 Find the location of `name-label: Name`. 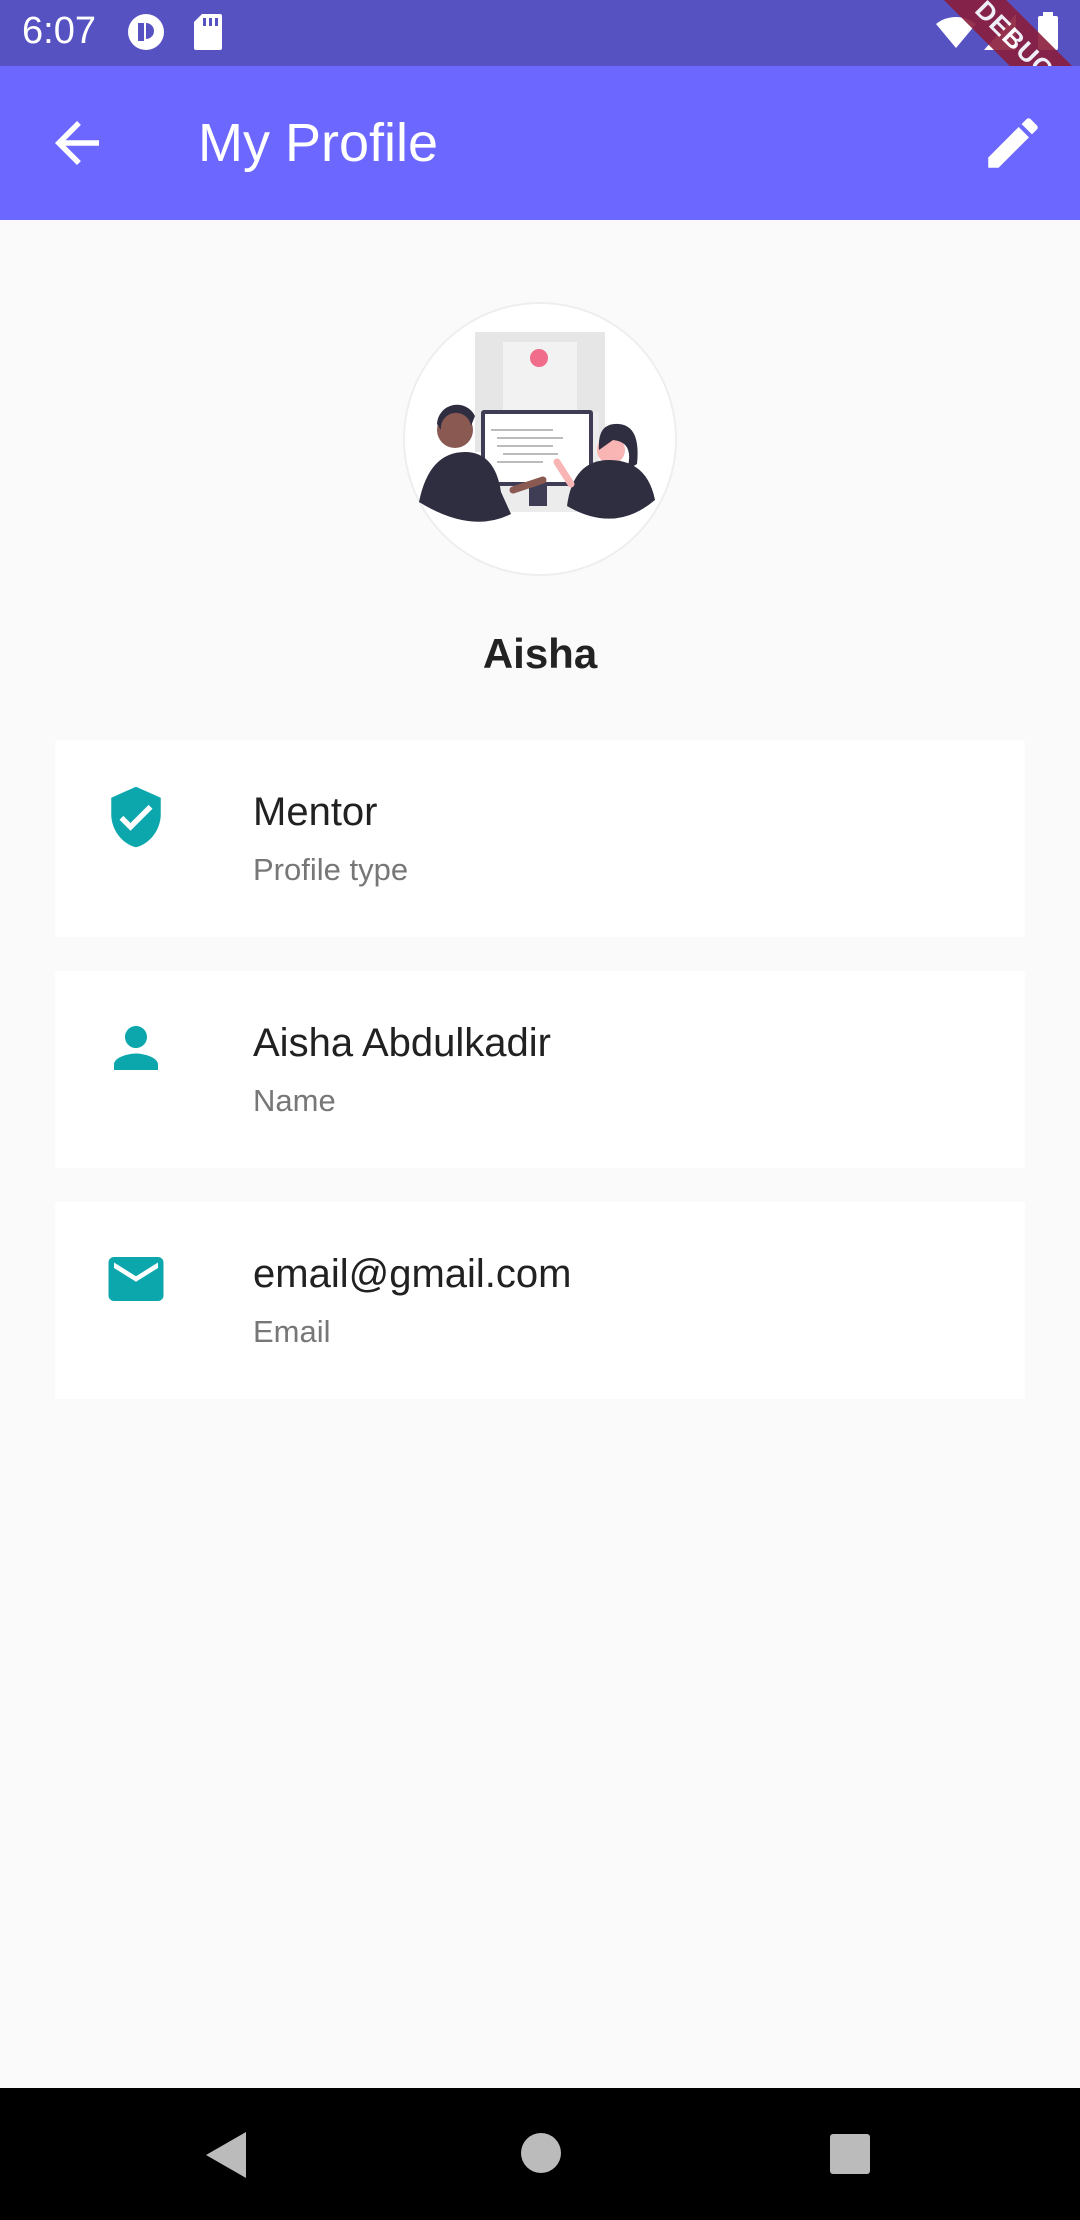

name-label: Name is located at coordinates (294, 1100).